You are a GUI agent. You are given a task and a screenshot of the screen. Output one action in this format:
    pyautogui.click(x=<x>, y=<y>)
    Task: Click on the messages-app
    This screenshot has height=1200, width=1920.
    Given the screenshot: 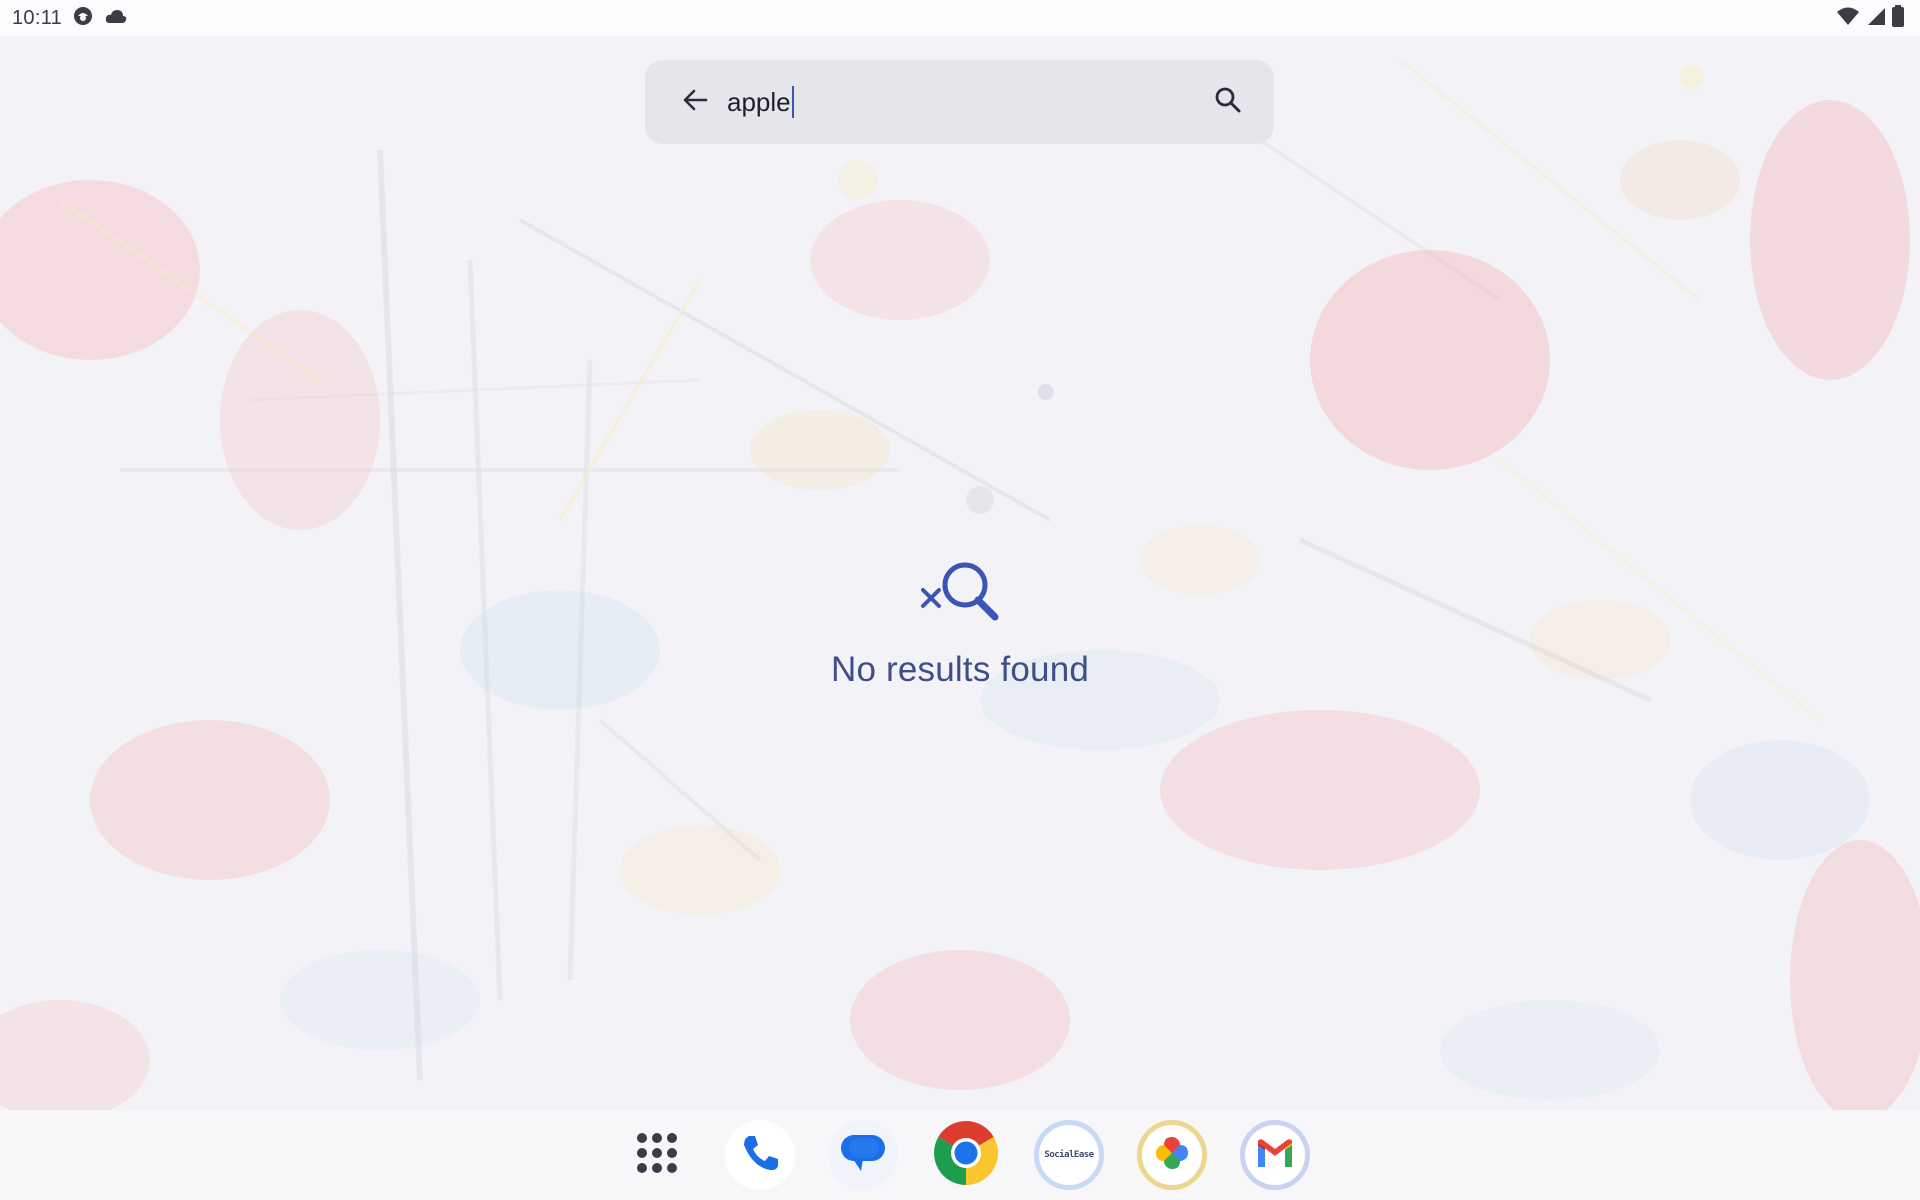 What is the action you would take?
    pyautogui.click(x=863, y=1155)
    